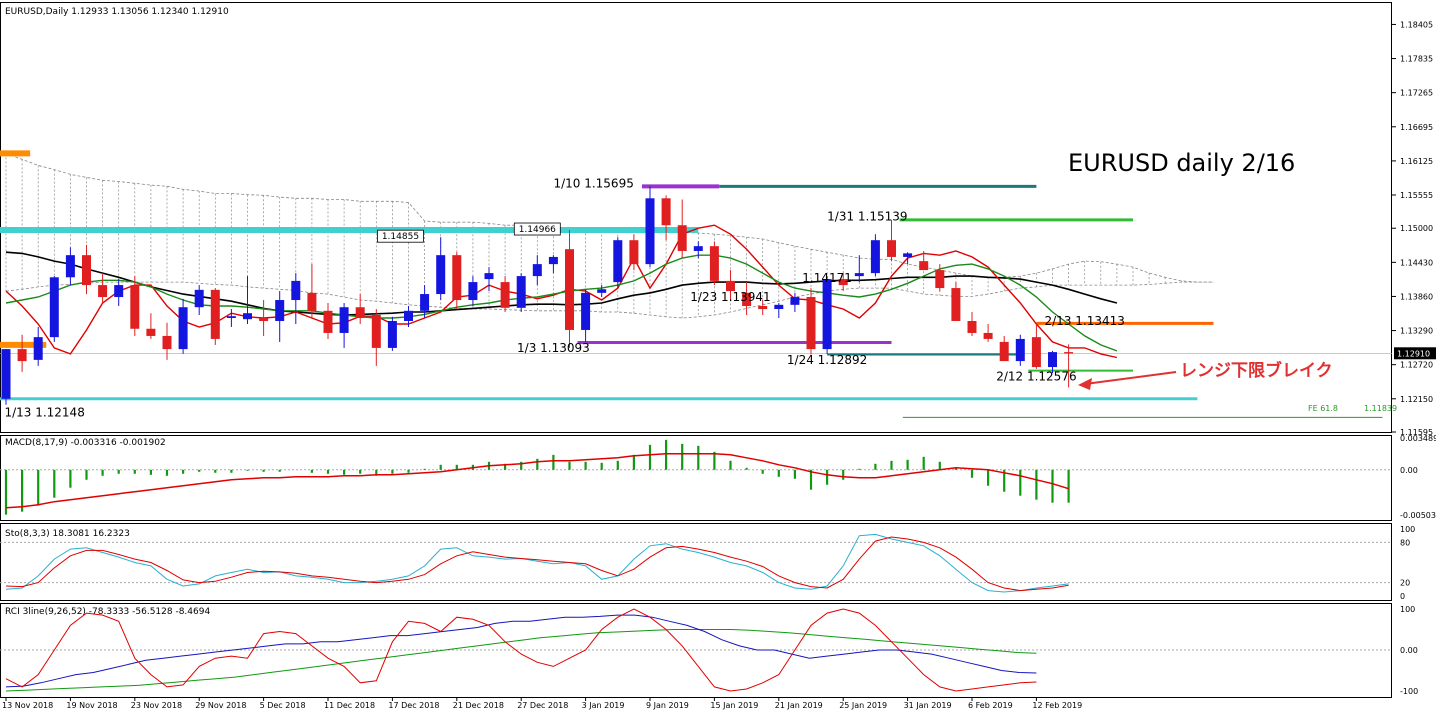 Image resolution: width=1436 pixels, height=720 pixels. What do you see at coordinates (1416, 228) in the screenshot?
I see `y-tick-label: 1.15000` at bounding box center [1416, 228].